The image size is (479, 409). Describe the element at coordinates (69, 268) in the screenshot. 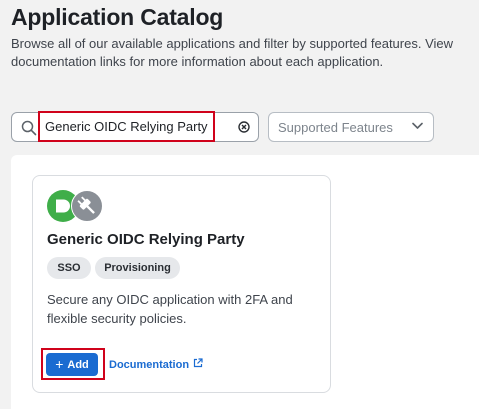

I see `feature-tag-sso: SSO` at that location.